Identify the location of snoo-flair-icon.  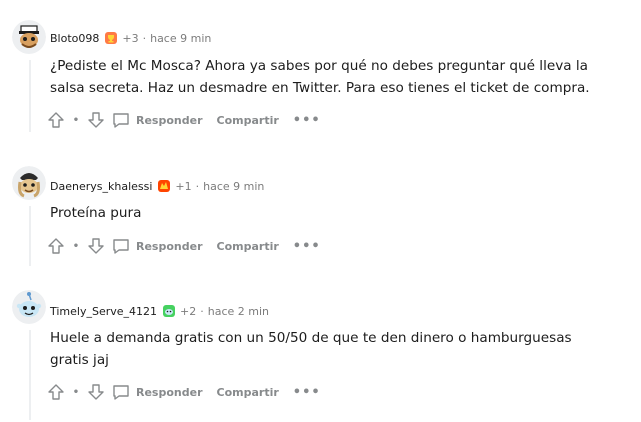
(169, 311).